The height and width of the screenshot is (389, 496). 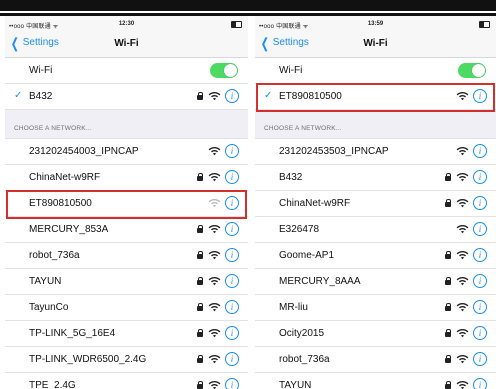 I want to click on connected-network-name: ET890810500, so click(x=310, y=96).